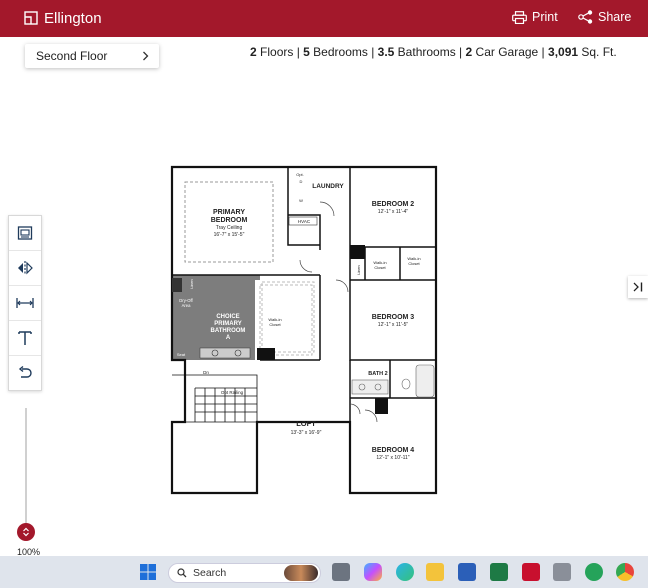 The image size is (648, 588). Describe the element at coordinates (545, 17) in the screenshot. I see `print-label: Print` at that location.